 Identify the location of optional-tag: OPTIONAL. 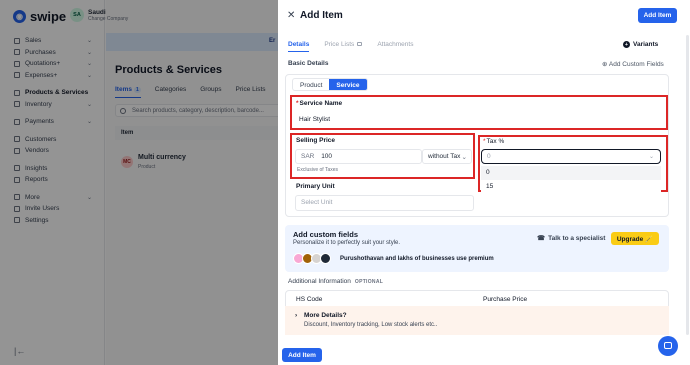
(369, 282).